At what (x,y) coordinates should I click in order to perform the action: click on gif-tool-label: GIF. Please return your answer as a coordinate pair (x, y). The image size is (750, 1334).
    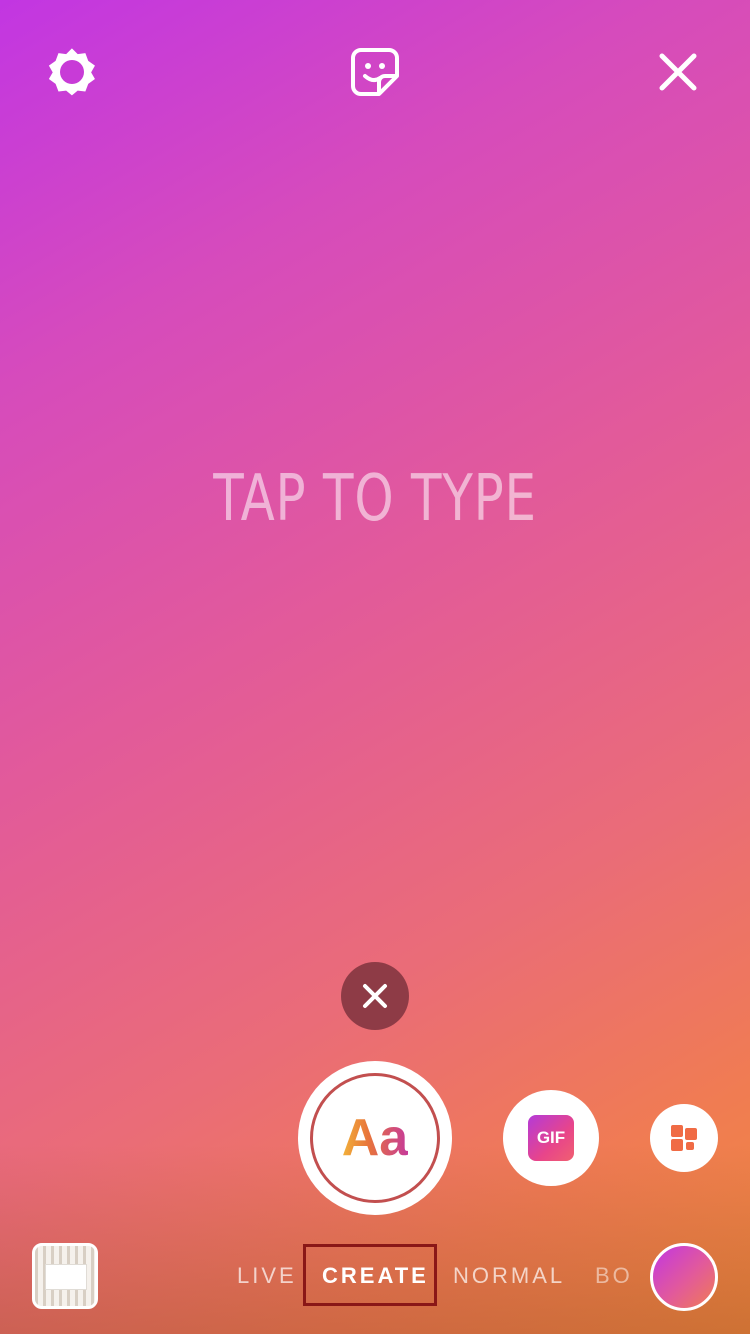
    Looking at the image, I should click on (551, 1137).